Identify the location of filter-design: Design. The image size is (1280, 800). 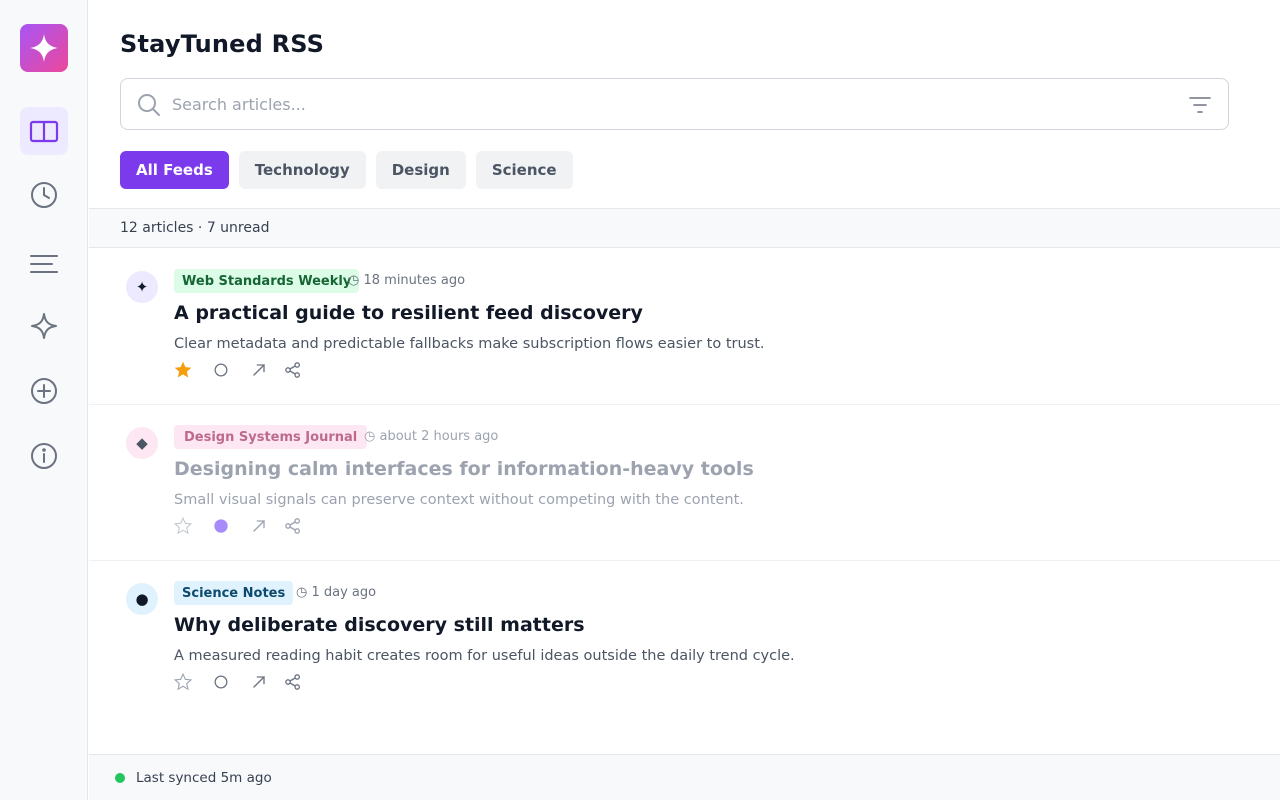
(420, 170).